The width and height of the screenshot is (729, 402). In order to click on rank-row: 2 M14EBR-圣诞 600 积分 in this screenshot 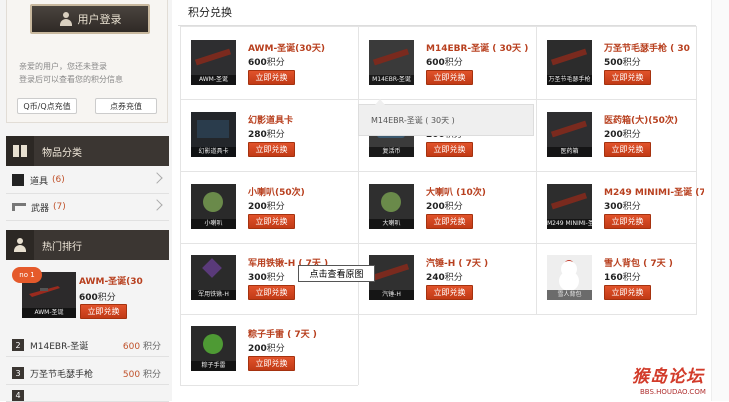, I will do `click(87, 345)`.